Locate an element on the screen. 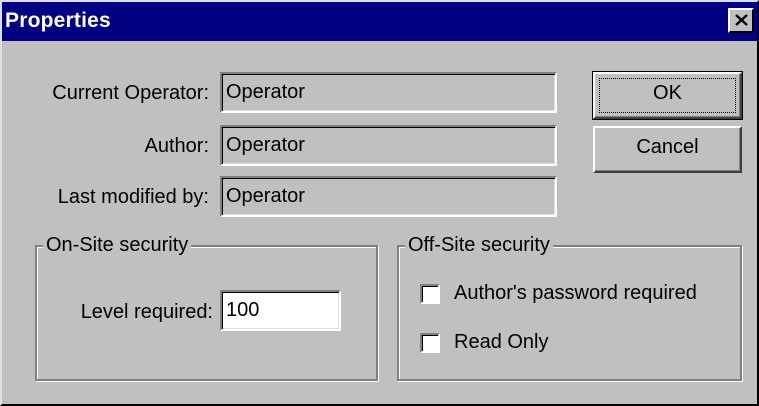 The image size is (759, 406). authors-password-label: Author's password required is located at coordinates (575, 293).